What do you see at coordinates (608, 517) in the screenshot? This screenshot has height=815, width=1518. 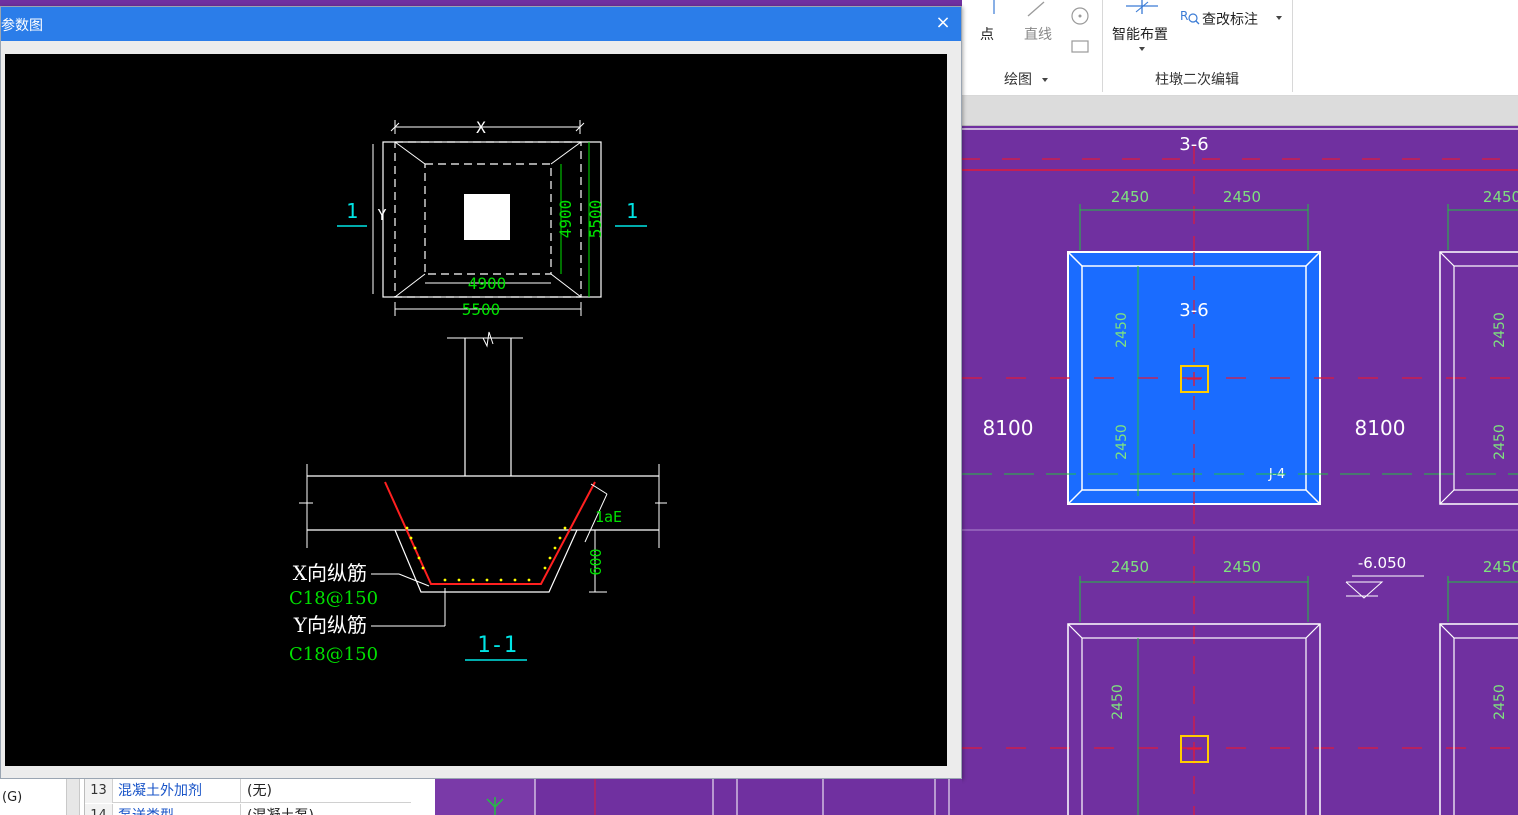 I see `anchorage-label: 1aE` at bounding box center [608, 517].